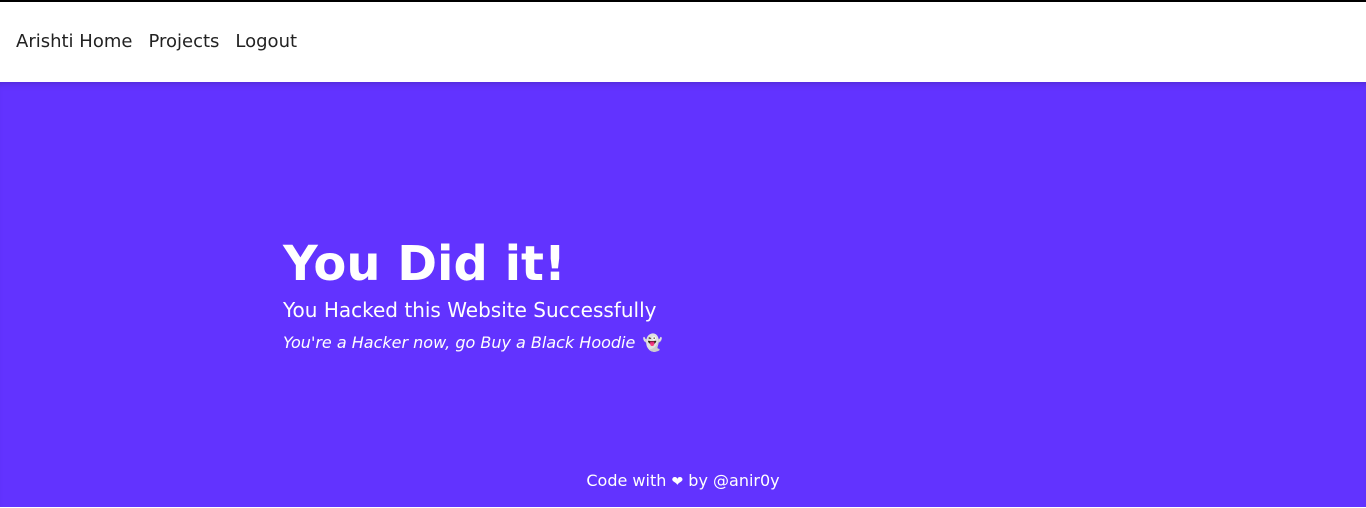 The height and width of the screenshot is (508, 1366). Describe the element at coordinates (470, 310) in the screenshot. I see `hero-subtitle: You Hacked this Website Successfully` at that location.